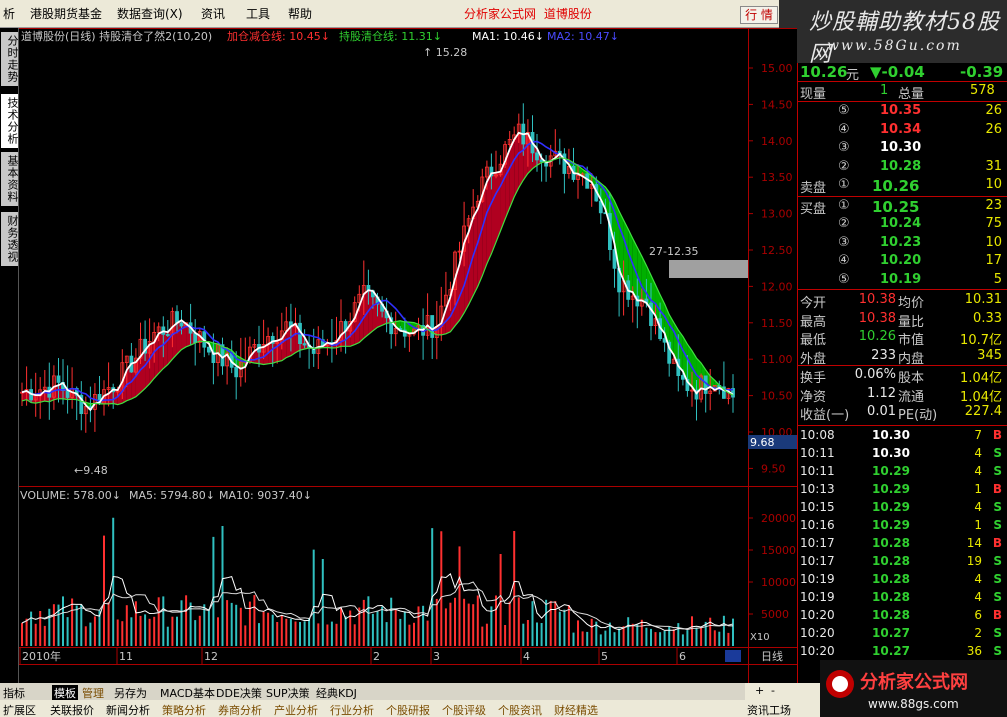 The height and width of the screenshot is (717, 1007). Describe the element at coordinates (239, 693) in the screenshot. I see `indicator-tab: DDE决策` at that location.